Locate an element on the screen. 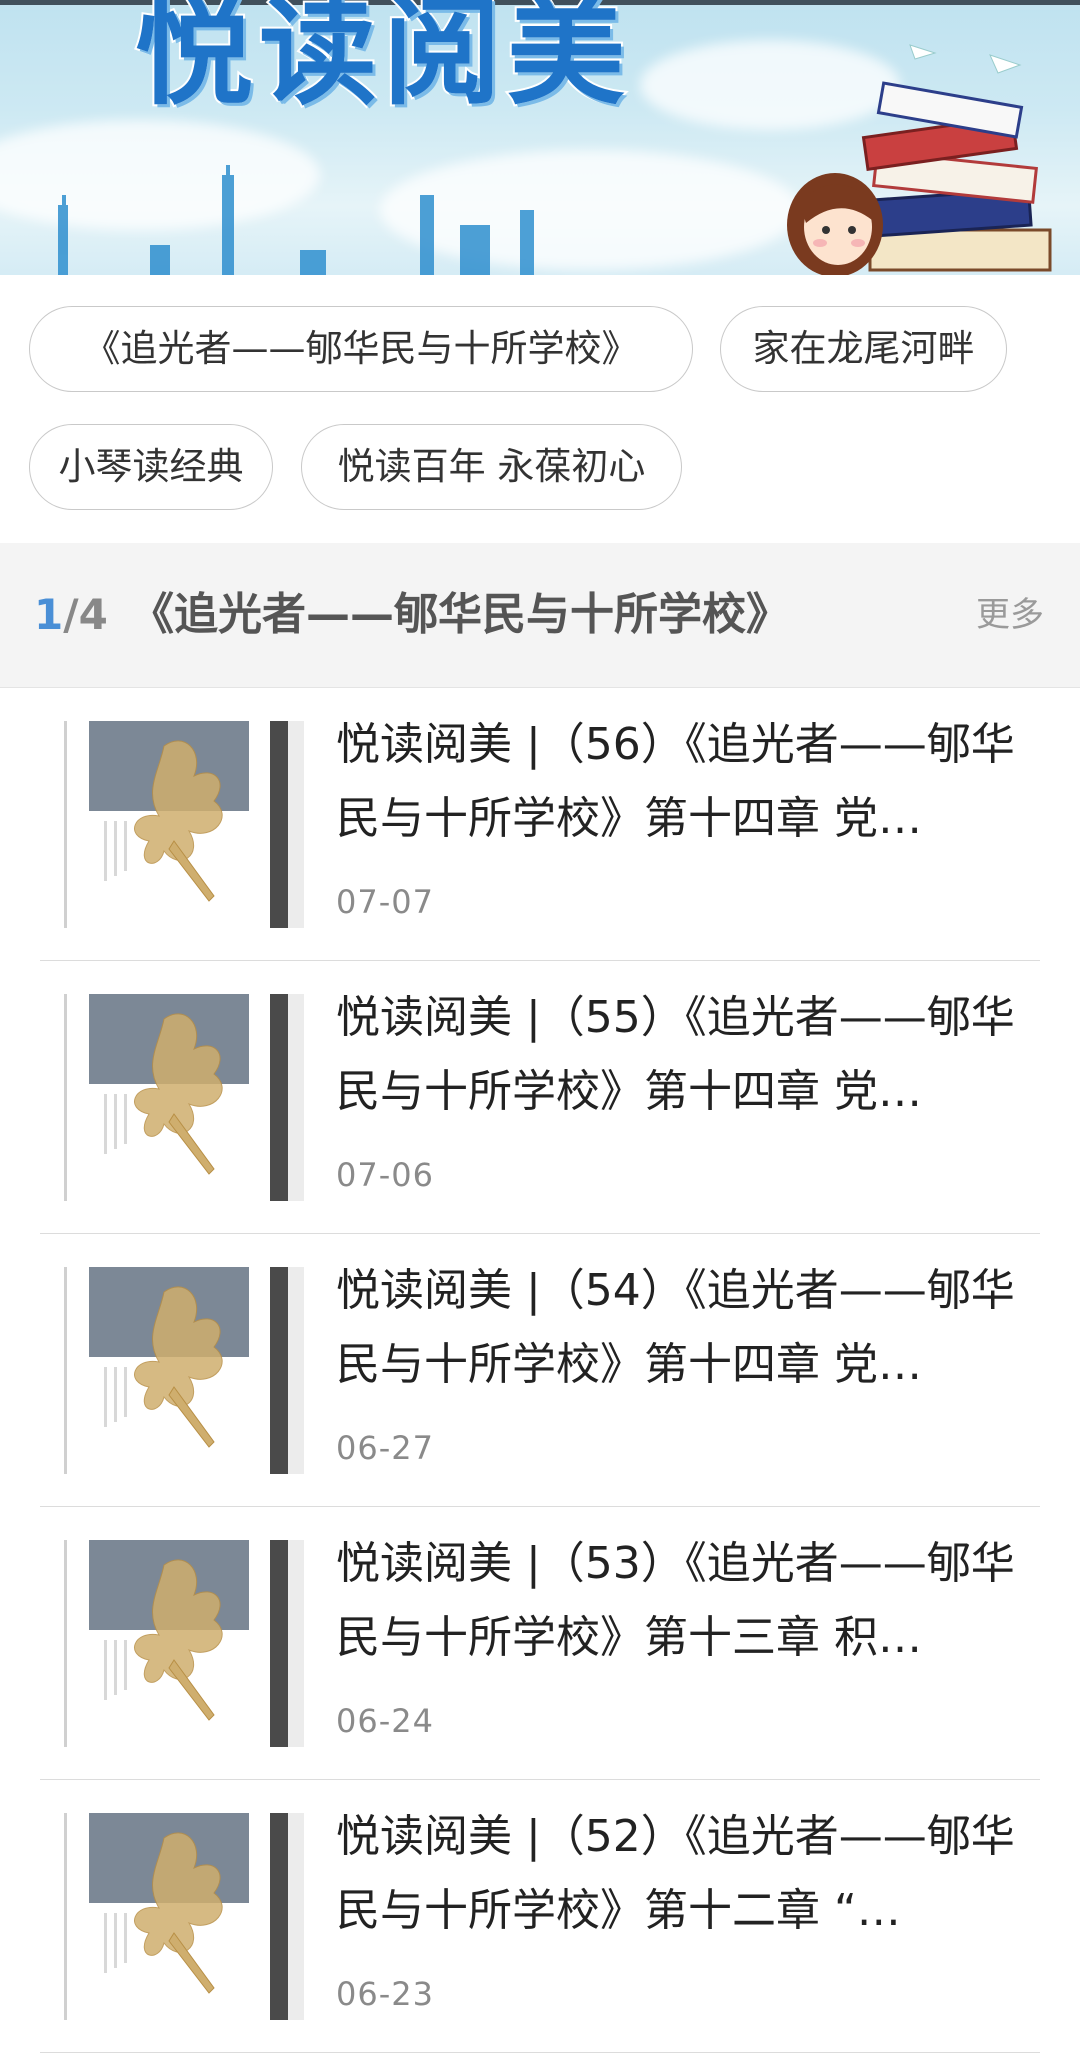 Image resolution: width=1080 pixels, height=2053 pixels. article-item: 悦读阅美 |（55）《追光者——郇华民与十所学校》第十四章 党… 07-06 is located at coordinates (540, 1097).